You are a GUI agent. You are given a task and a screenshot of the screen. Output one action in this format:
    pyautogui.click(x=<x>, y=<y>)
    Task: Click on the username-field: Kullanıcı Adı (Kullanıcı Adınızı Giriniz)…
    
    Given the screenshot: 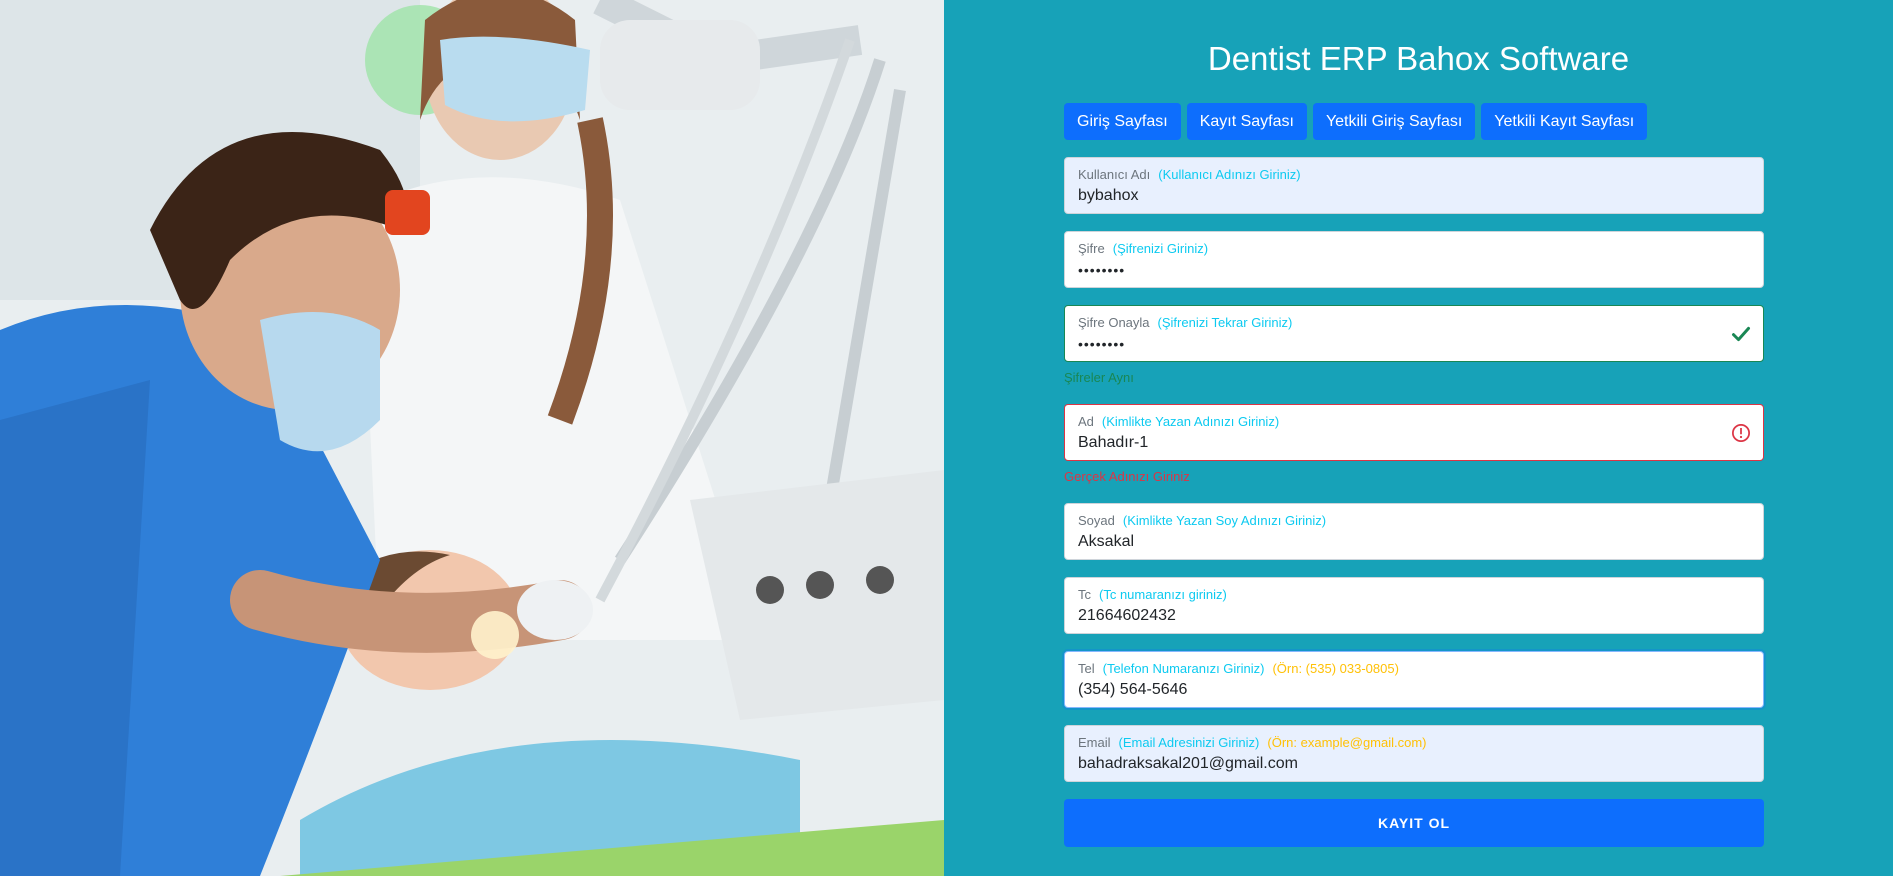 What is the action you would take?
    pyautogui.click(x=1414, y=185)
    